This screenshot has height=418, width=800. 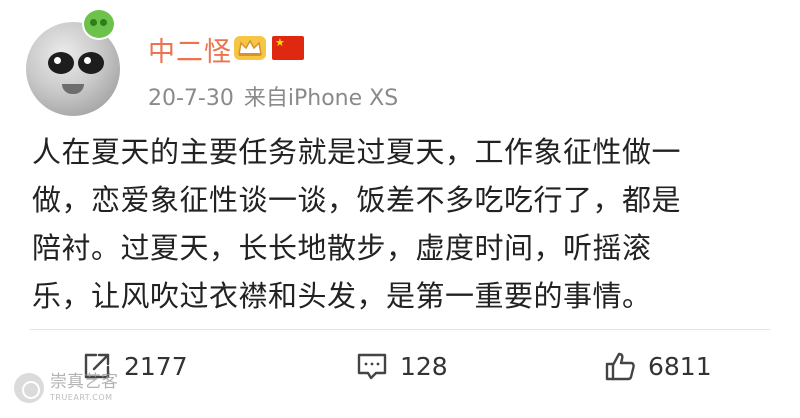 What do you see at coordinates (620, 366) in the screenshot?
I see `thumbs-up-icon` at bounding box center [620, 366].